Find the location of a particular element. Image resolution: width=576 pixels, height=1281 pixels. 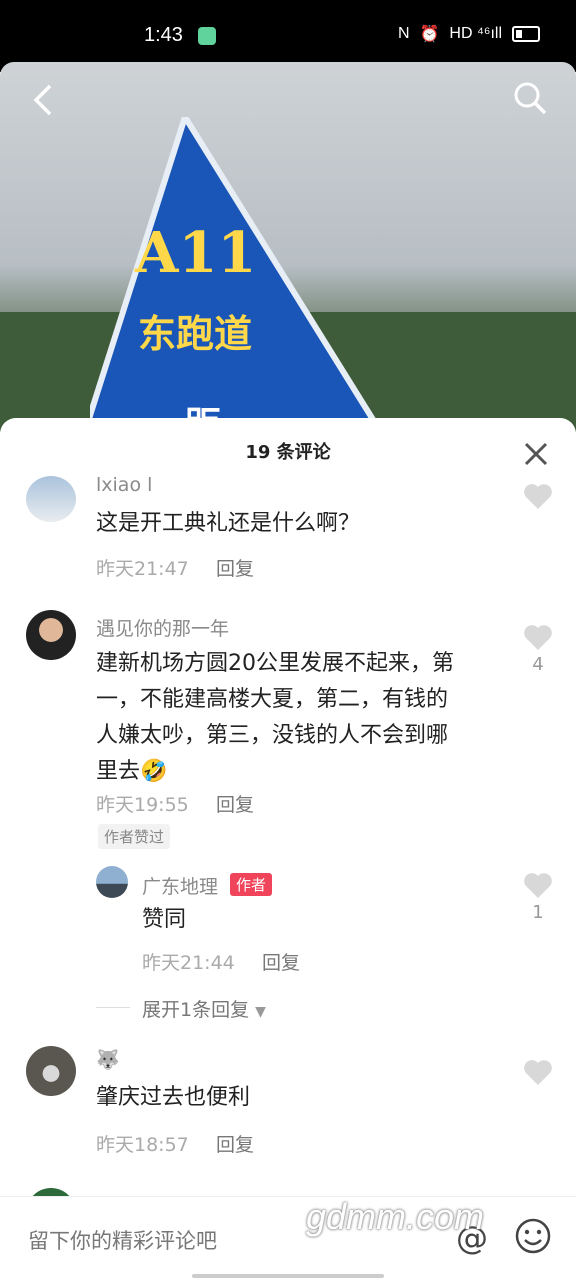

comment-input: 留下你的精彩评论吧 is located at coordinates (122, 1240).